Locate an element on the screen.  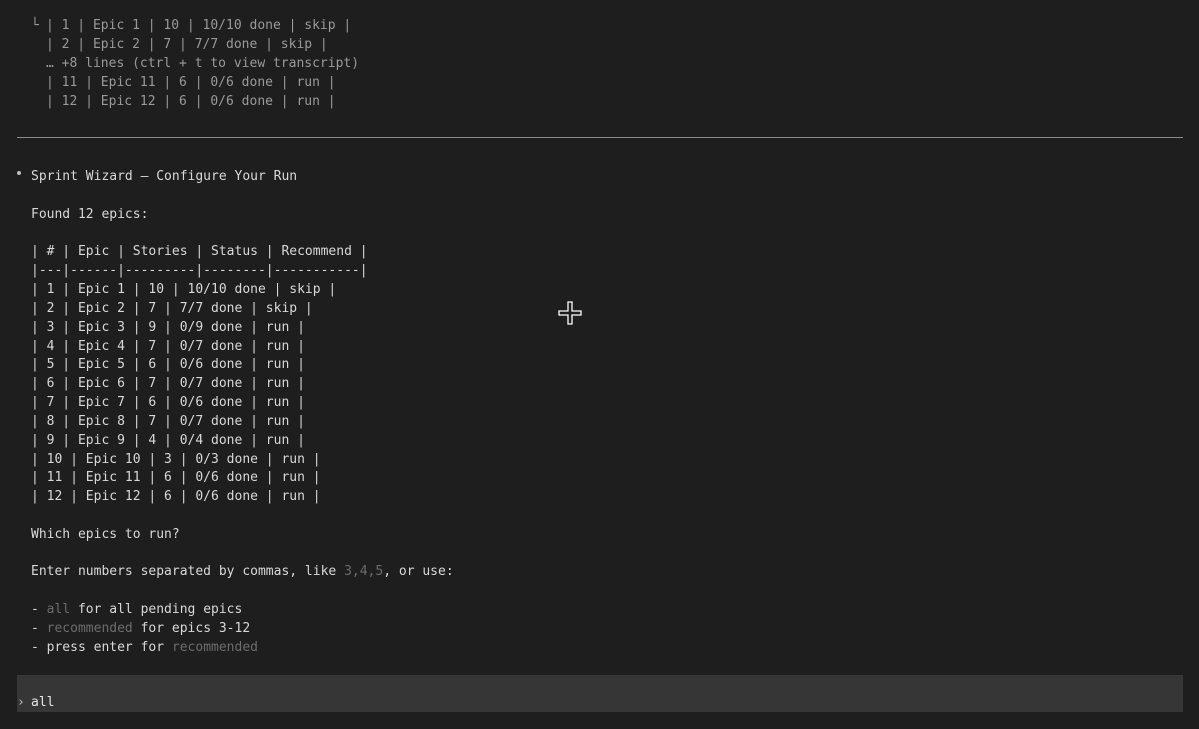
option-text: press enter for is located at coordinates (109, 647).